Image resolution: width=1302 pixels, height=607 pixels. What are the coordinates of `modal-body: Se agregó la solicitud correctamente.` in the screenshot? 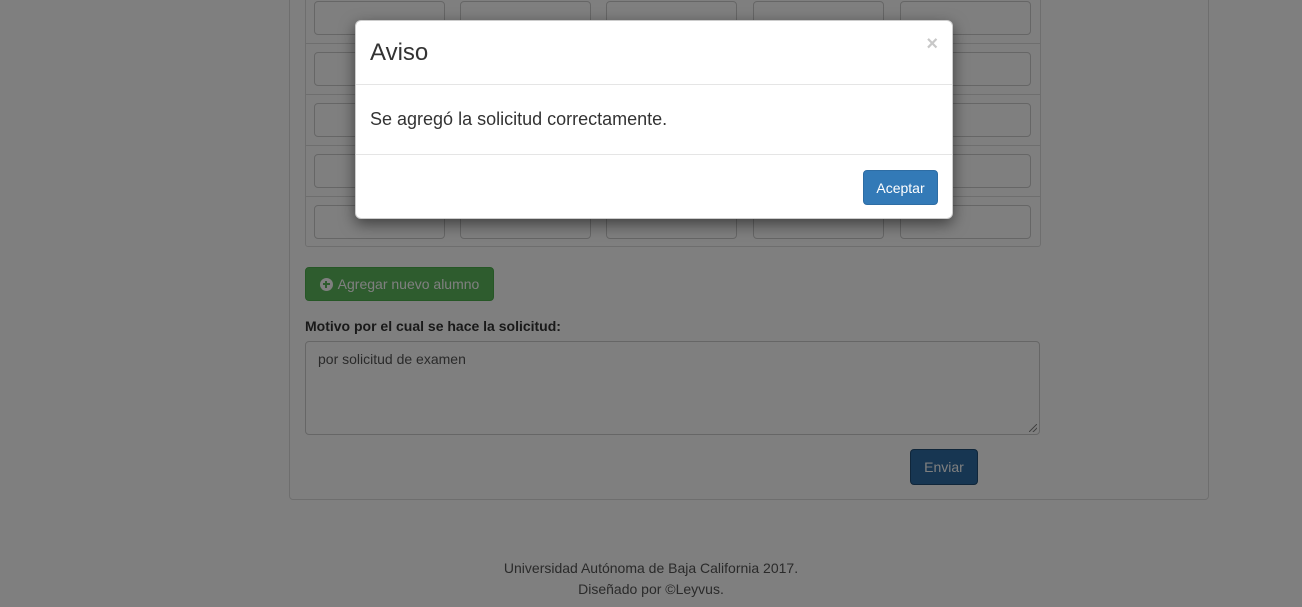 It's located at (654, 120).